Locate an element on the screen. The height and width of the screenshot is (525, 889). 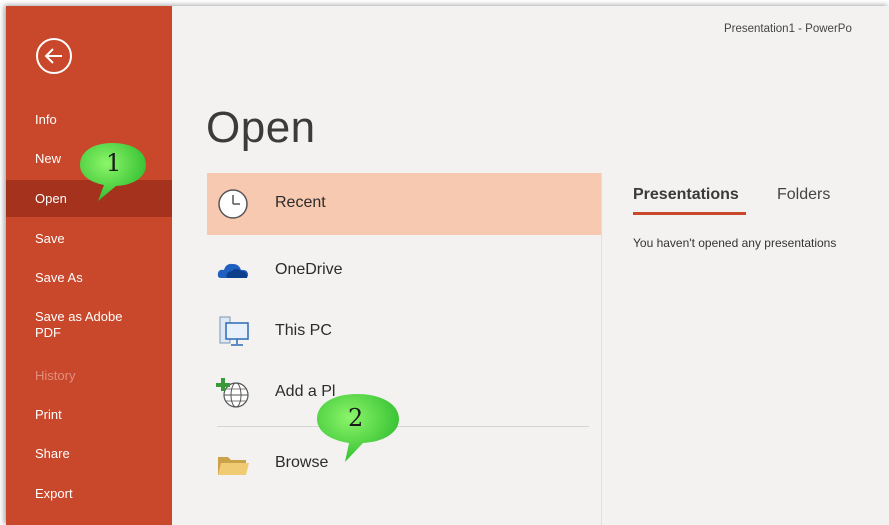
sidebar-item-share: Share is located at coordinates (89, 454).